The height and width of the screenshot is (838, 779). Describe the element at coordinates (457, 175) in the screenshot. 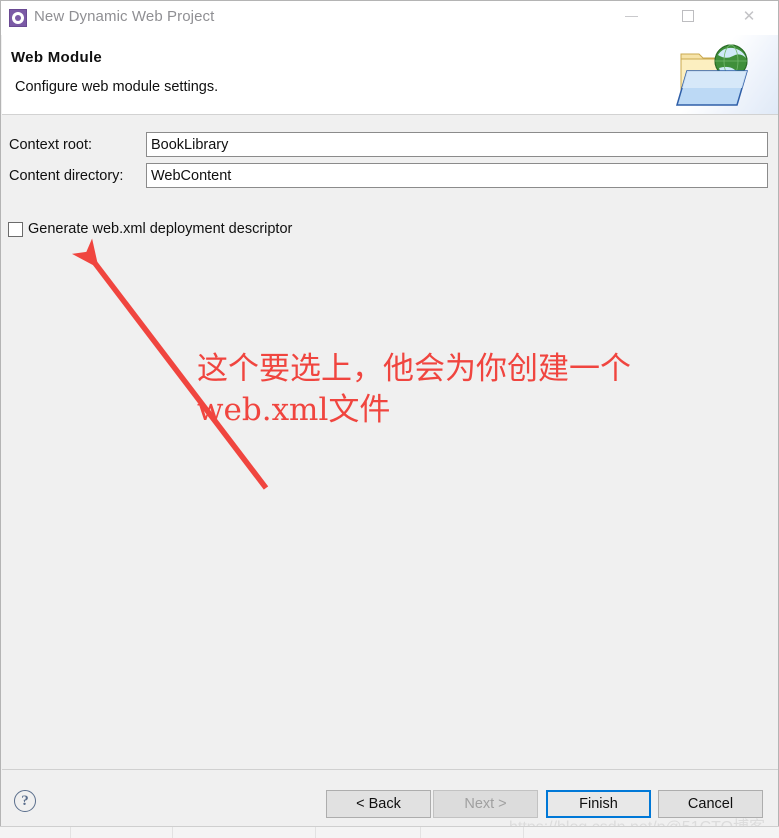

I see `content-directory-input` at that location.